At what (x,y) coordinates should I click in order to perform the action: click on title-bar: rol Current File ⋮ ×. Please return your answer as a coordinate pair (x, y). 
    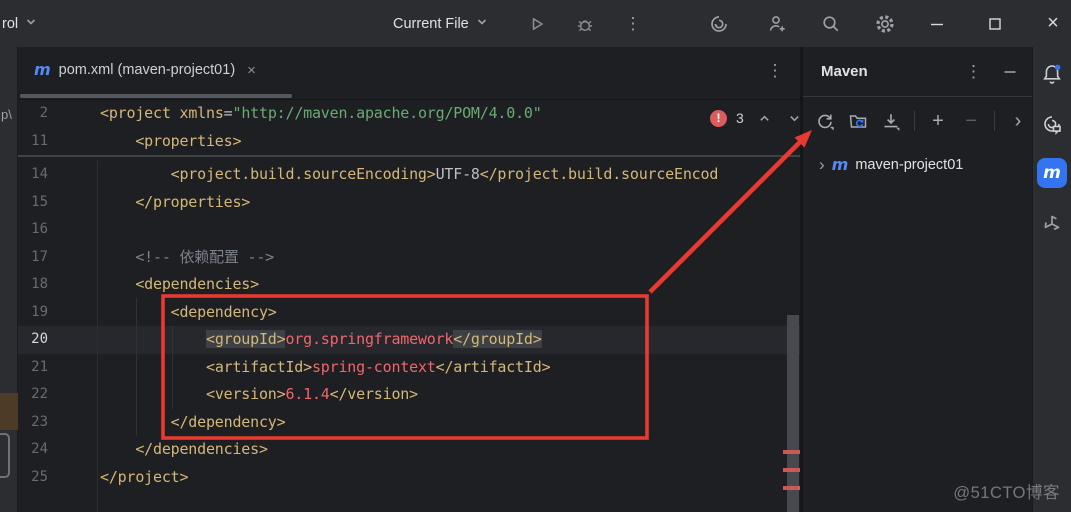
    Looking at the image, I should click on (535, 23).